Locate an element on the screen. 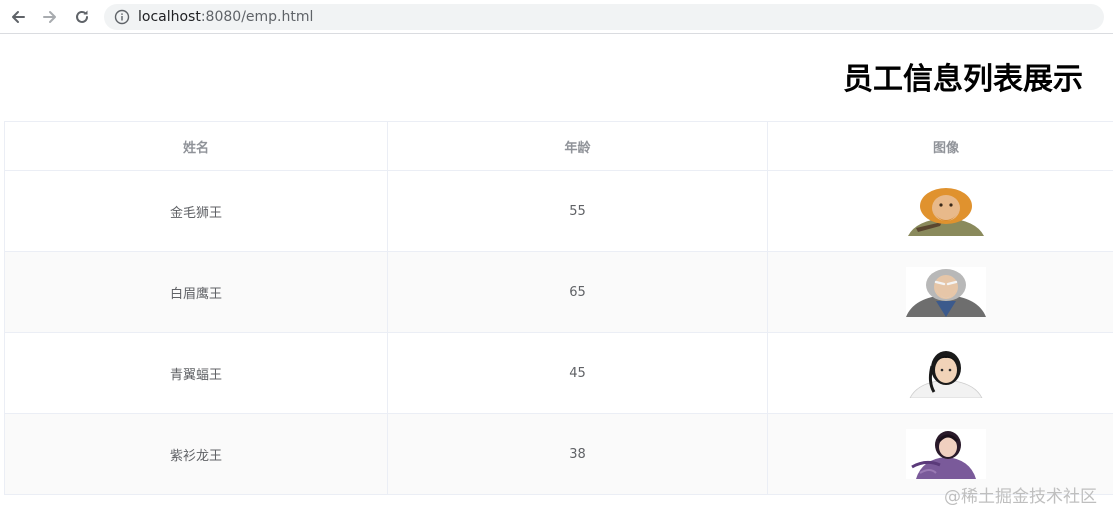 The image size is (1113, 525). arrow-left-icon is located at coordinates (18, 17).